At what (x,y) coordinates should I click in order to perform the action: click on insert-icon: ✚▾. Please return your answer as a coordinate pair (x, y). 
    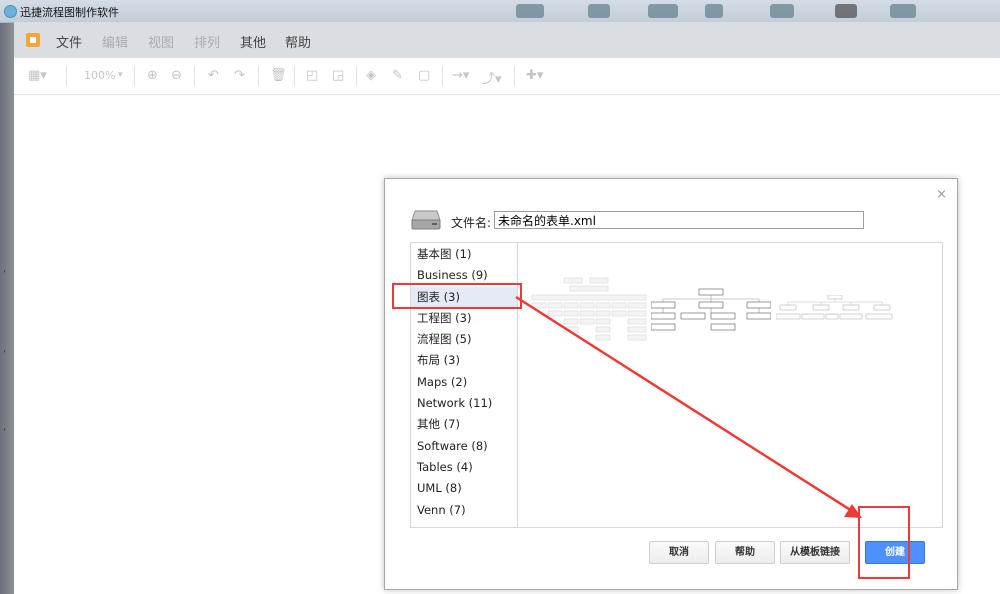
    Looking at the image, I should click on (534, 75).